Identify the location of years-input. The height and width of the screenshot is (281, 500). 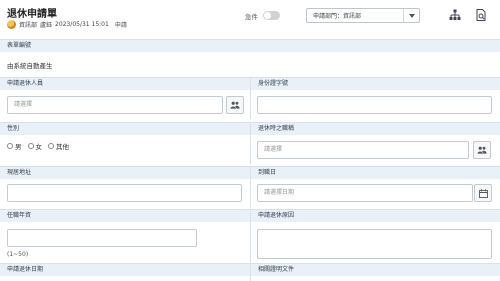
(102, 238).